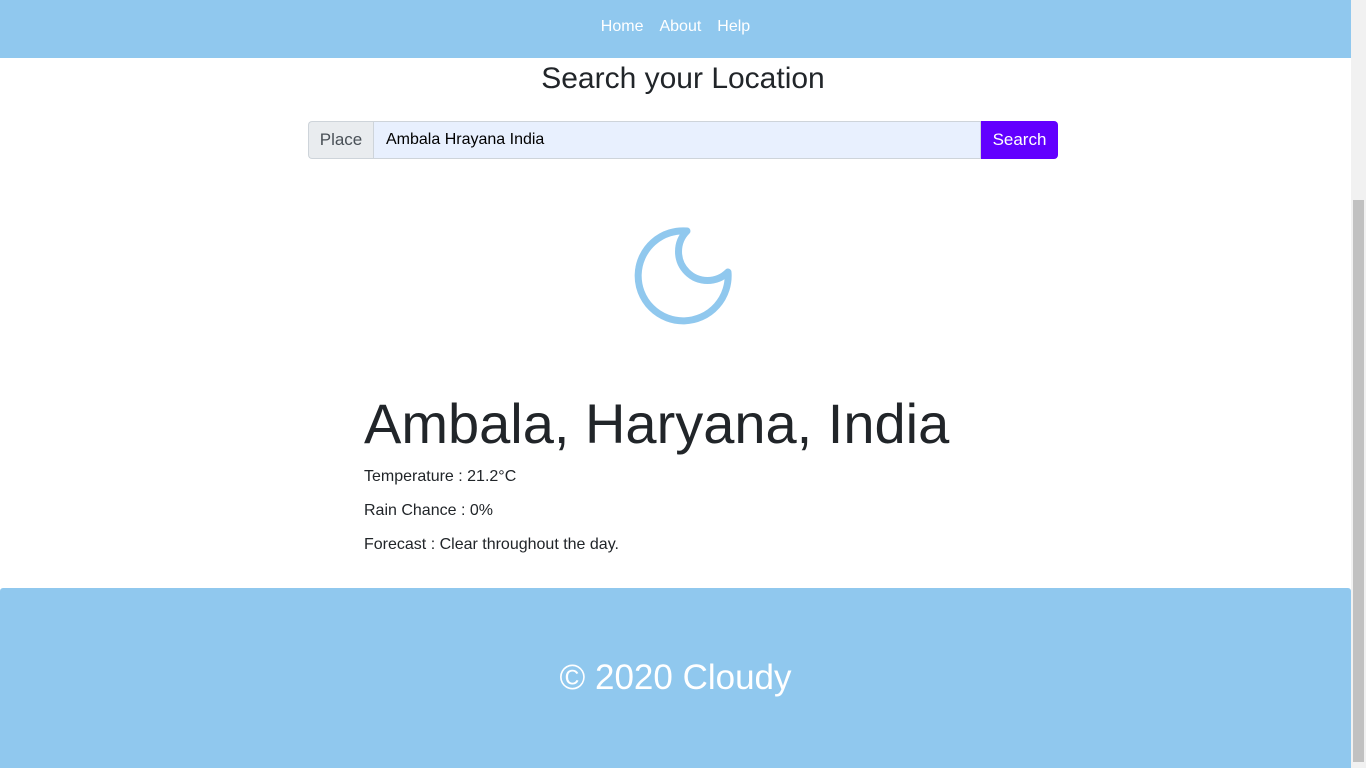  I want to click on rain-chance-text: Rain Chance : 0%, so click(428, 510).